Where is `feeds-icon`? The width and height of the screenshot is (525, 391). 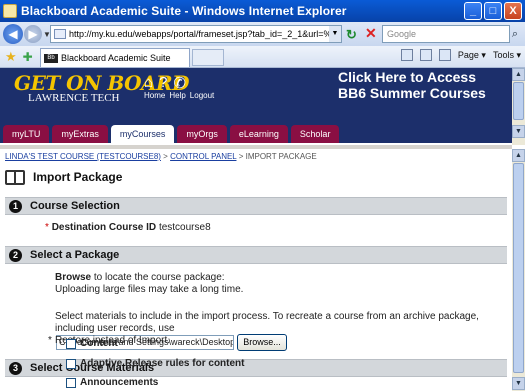 feeds-icon is located at coordinates (425, 55).